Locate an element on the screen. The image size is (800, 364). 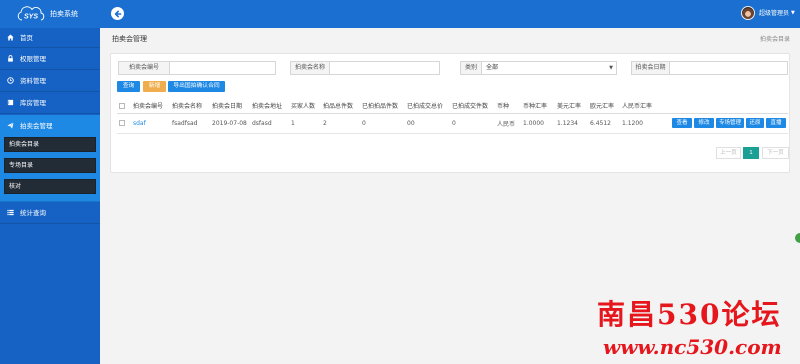
watermark-title: 南昌530论坛 is located at coordinates (689, 314).